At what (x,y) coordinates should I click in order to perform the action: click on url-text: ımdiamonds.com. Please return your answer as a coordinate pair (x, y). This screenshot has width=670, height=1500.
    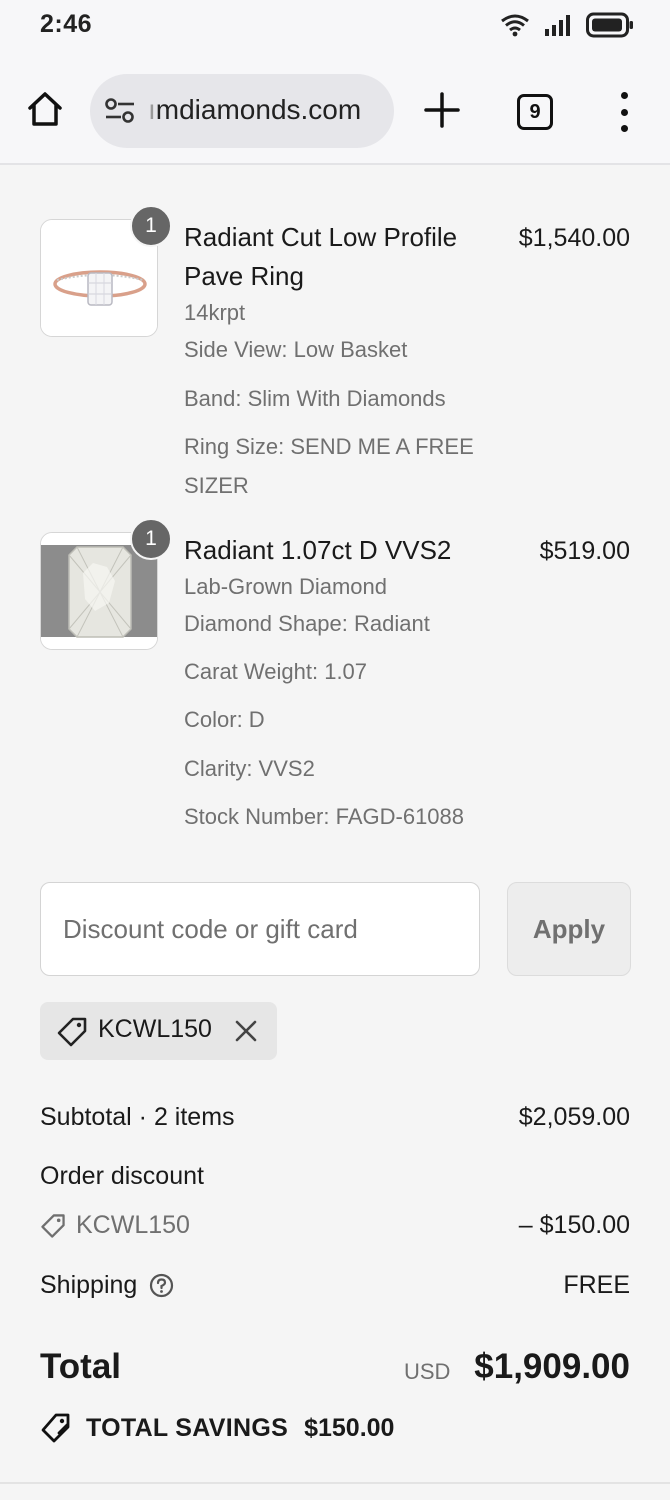
    Looking at the image, I should click on (266, 110).